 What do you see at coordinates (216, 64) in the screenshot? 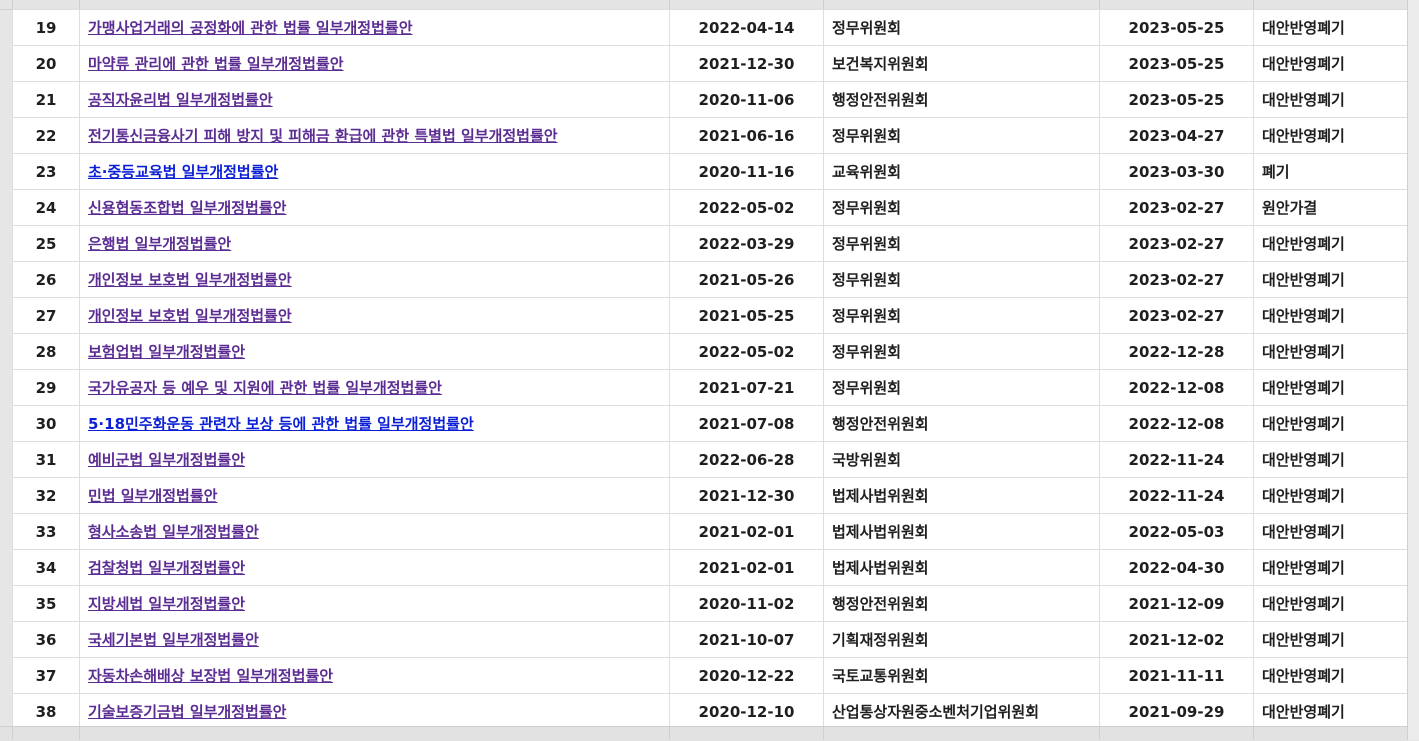
I see `bill-title-link: 마약류 관리에 관한 법률 일부개정법률안` at bounding box center [216, 64].